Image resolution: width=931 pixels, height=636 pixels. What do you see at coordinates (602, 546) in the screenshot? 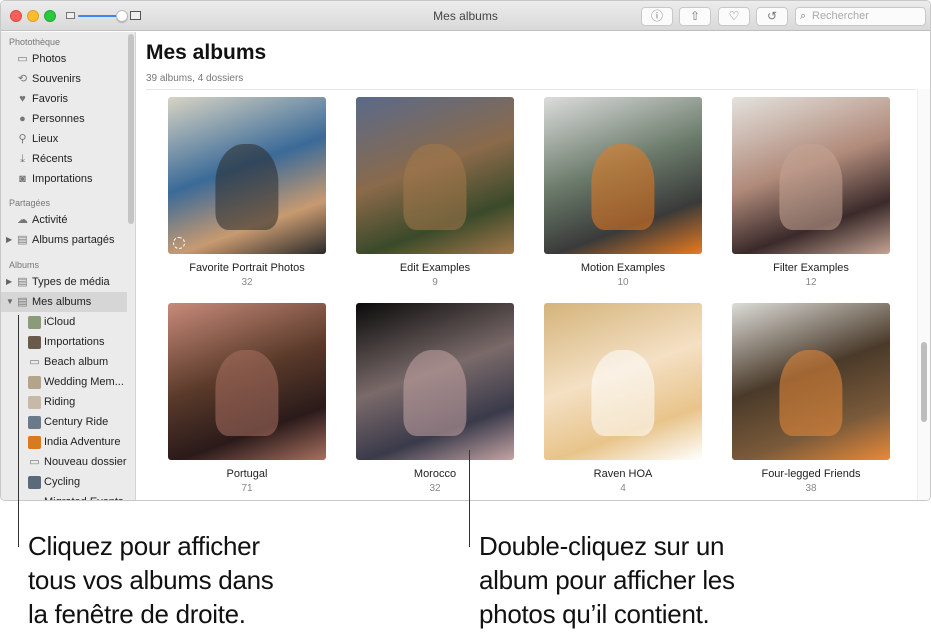
I see `callout-line: Double-cliquez sur un` at bounding box center [602, 546].